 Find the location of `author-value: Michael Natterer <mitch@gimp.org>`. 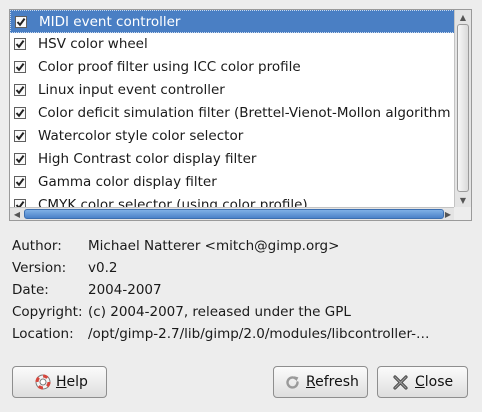

author-value: Michael Natterer <mitch@gimp.org> is located at coordinates (214, 246).